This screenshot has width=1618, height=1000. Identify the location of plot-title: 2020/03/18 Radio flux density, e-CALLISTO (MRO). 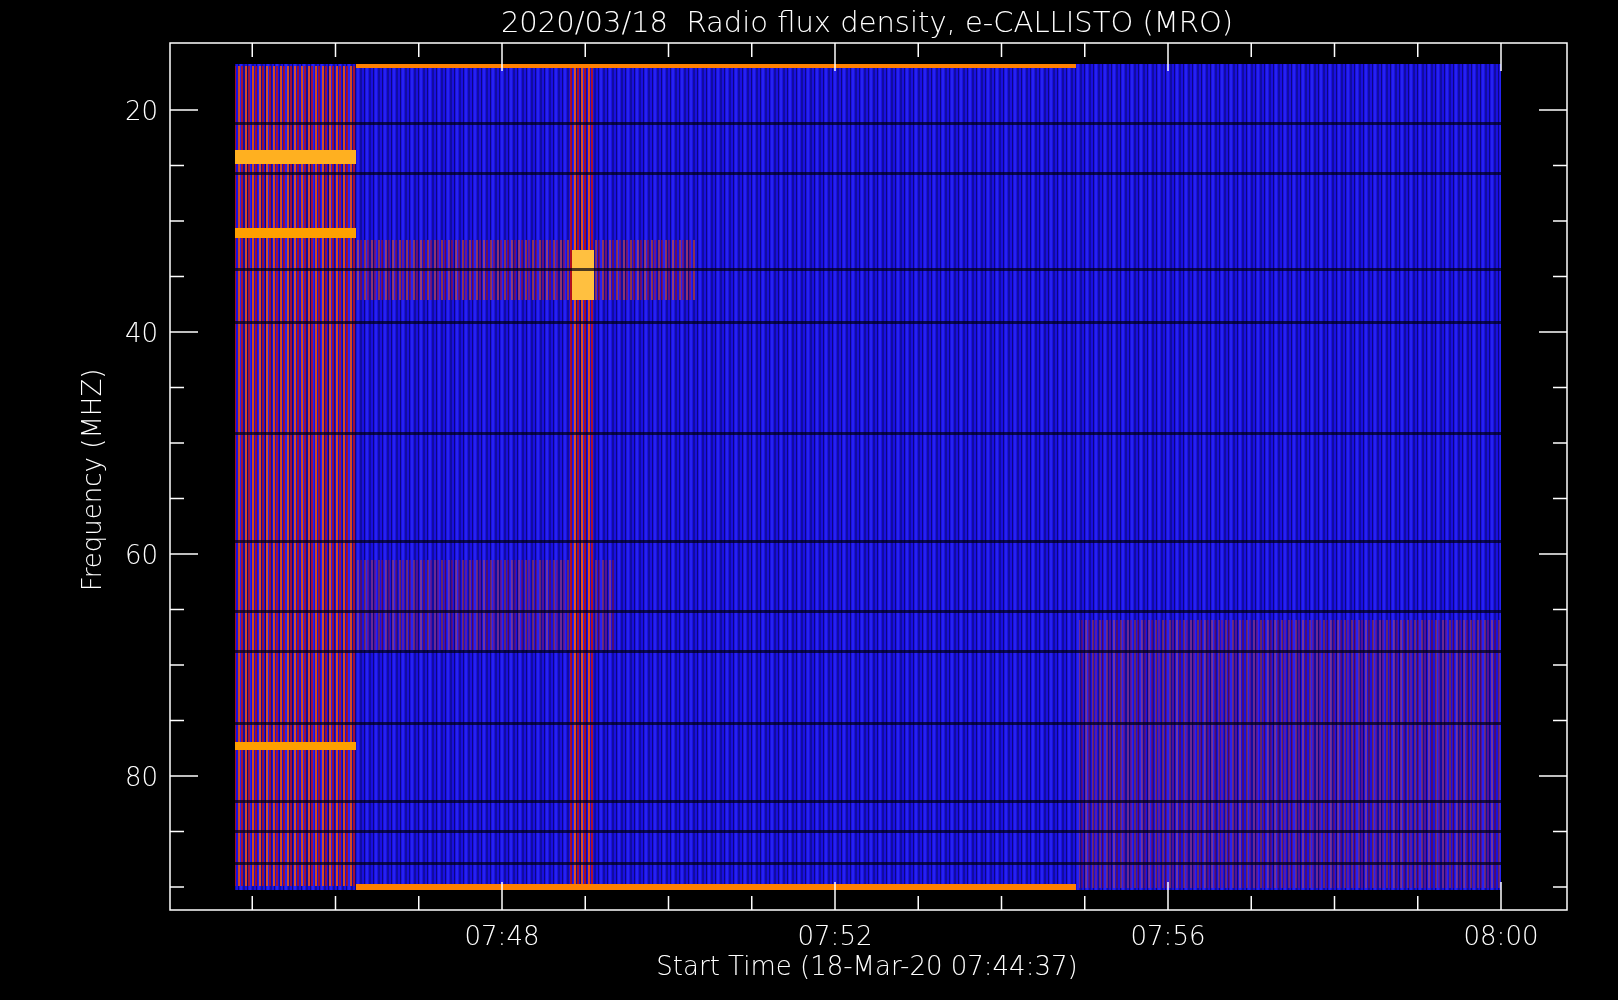
(867, 22).